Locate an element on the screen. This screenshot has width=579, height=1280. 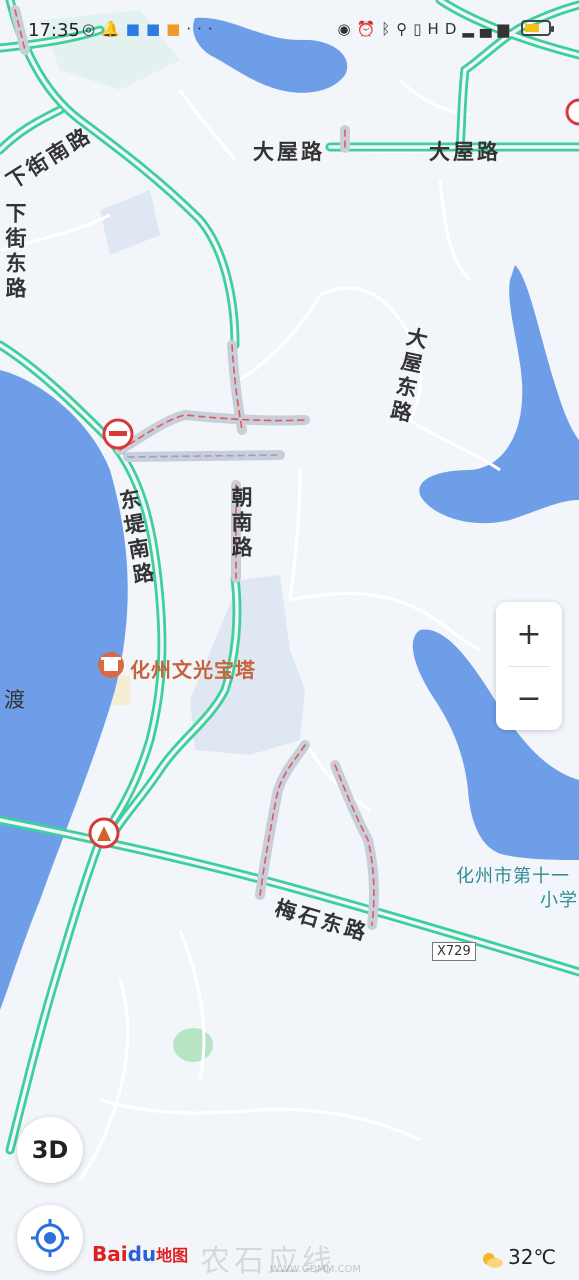
zoom-out-button: − is located at coordinates (529, 699).